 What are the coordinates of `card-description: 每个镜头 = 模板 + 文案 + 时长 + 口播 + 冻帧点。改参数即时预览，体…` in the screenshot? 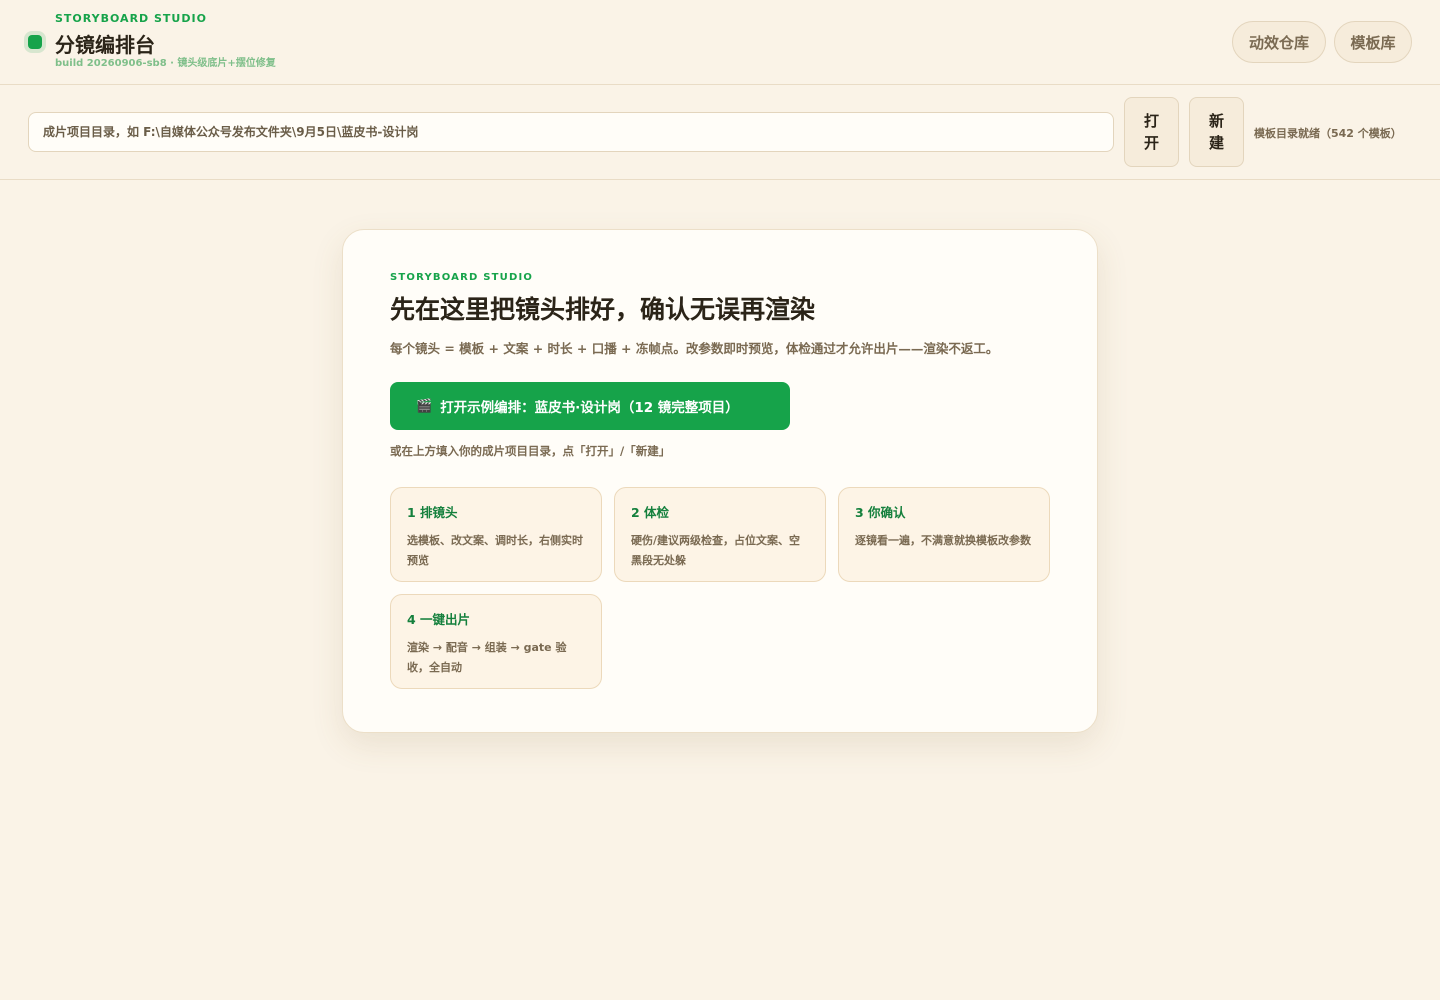 It's located at (694, 348).